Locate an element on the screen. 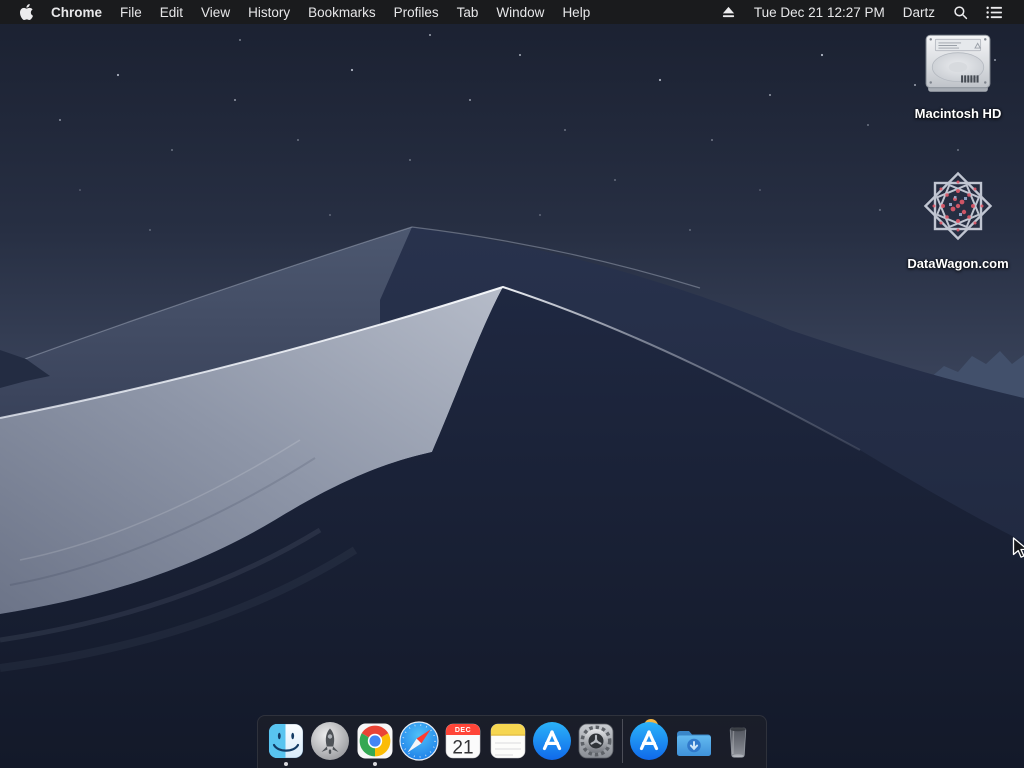 Image resolution: width=1024 pixels, height=768 pixels. desktop-icon-label: DataWagon.com is located at coordinates (958, 263).